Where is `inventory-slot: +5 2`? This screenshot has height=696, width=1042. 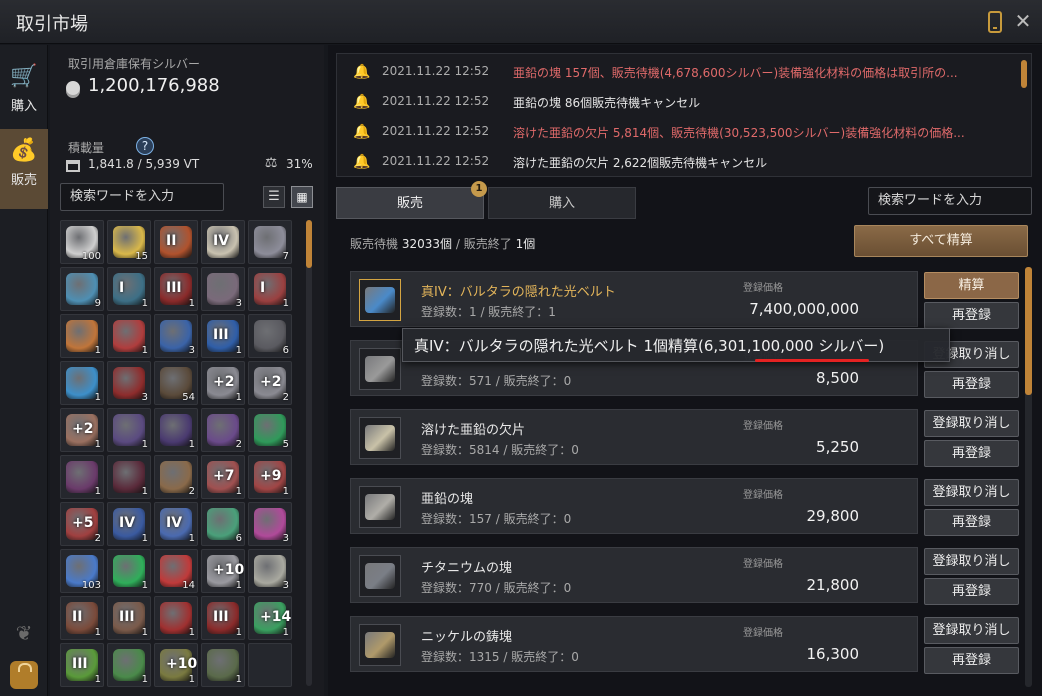 inventory-slot: +5 2 is located at coordinates (82, 524).